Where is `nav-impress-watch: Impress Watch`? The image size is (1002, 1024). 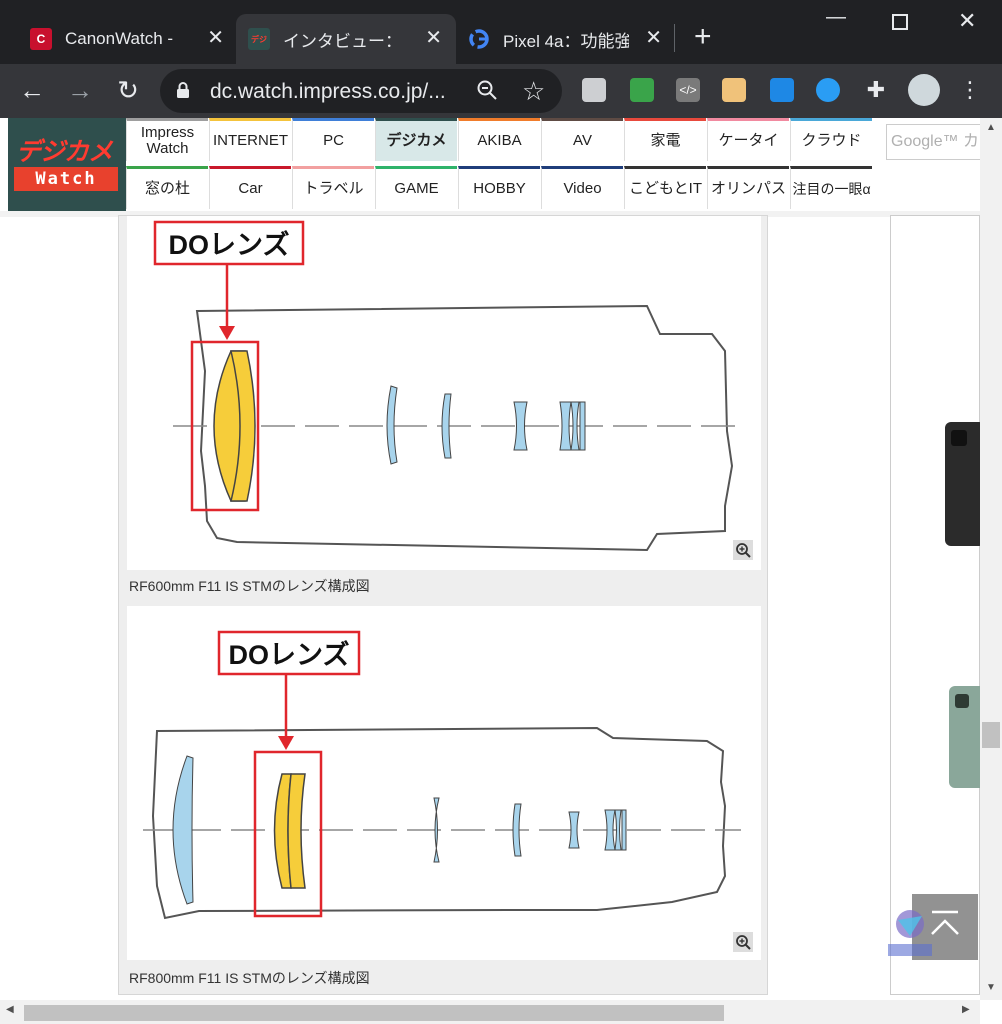
nav-impress-watch: Impress Watch is located at coordinates (167, 139).